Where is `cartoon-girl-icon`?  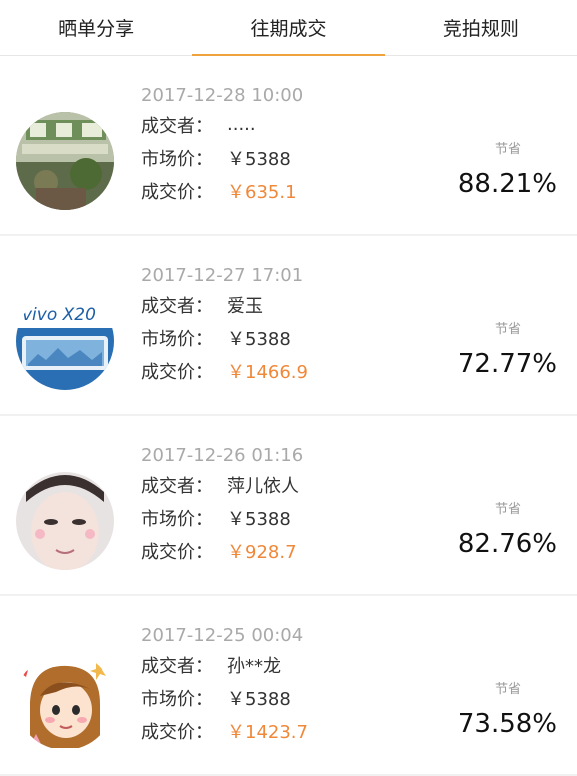 cartoon-girl-icon is located at coordinates (65, 701).